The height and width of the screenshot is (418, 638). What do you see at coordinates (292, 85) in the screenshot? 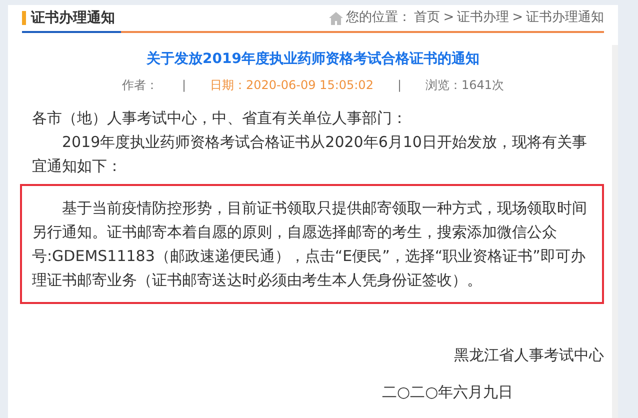
I see `publish-date: 日期：2020-06-09 15:05:02` at bounding box center [292, 85].